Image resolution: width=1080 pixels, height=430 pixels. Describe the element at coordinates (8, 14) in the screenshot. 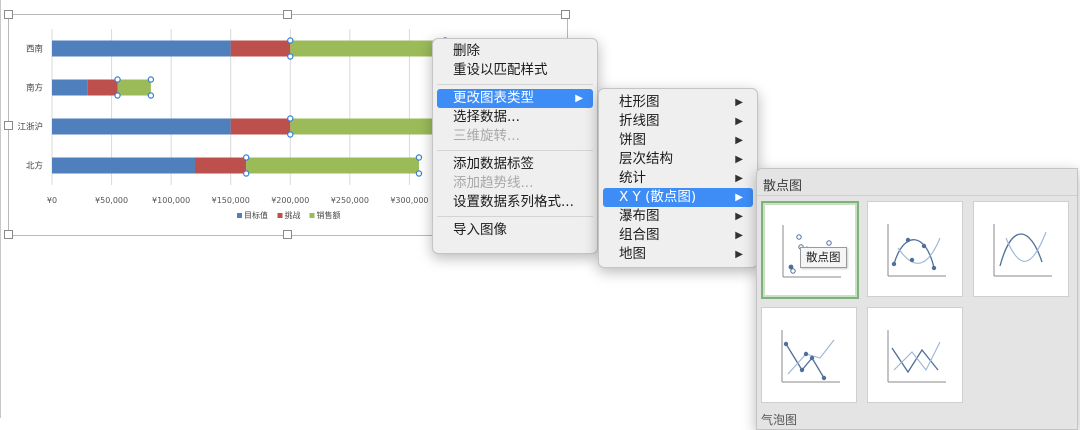

I see `resize-handle-top-left` at that location.